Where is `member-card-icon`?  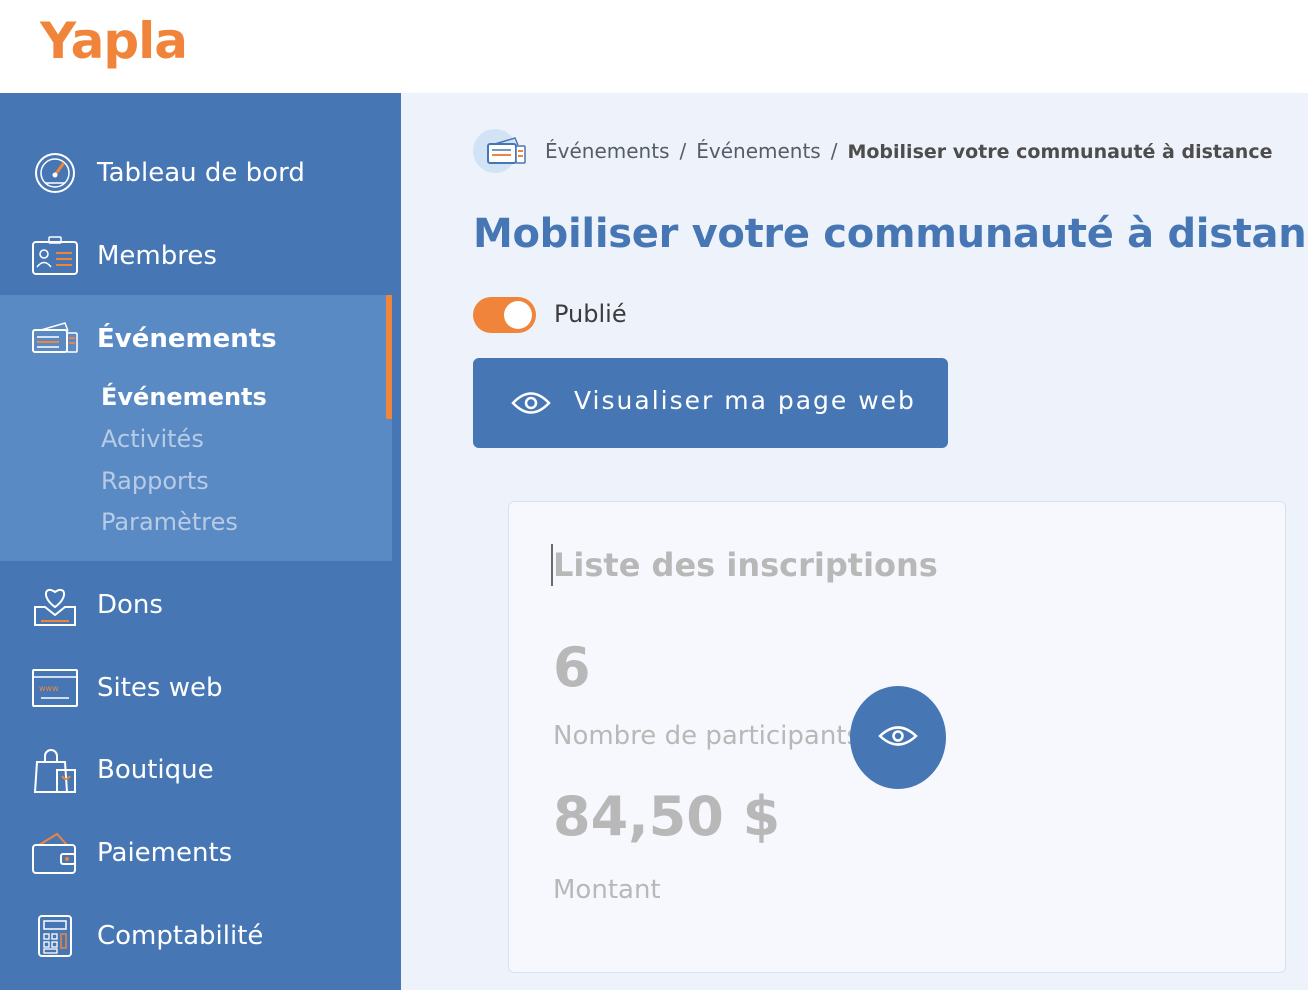
member-card-icon is located at coordinates (55, 256).